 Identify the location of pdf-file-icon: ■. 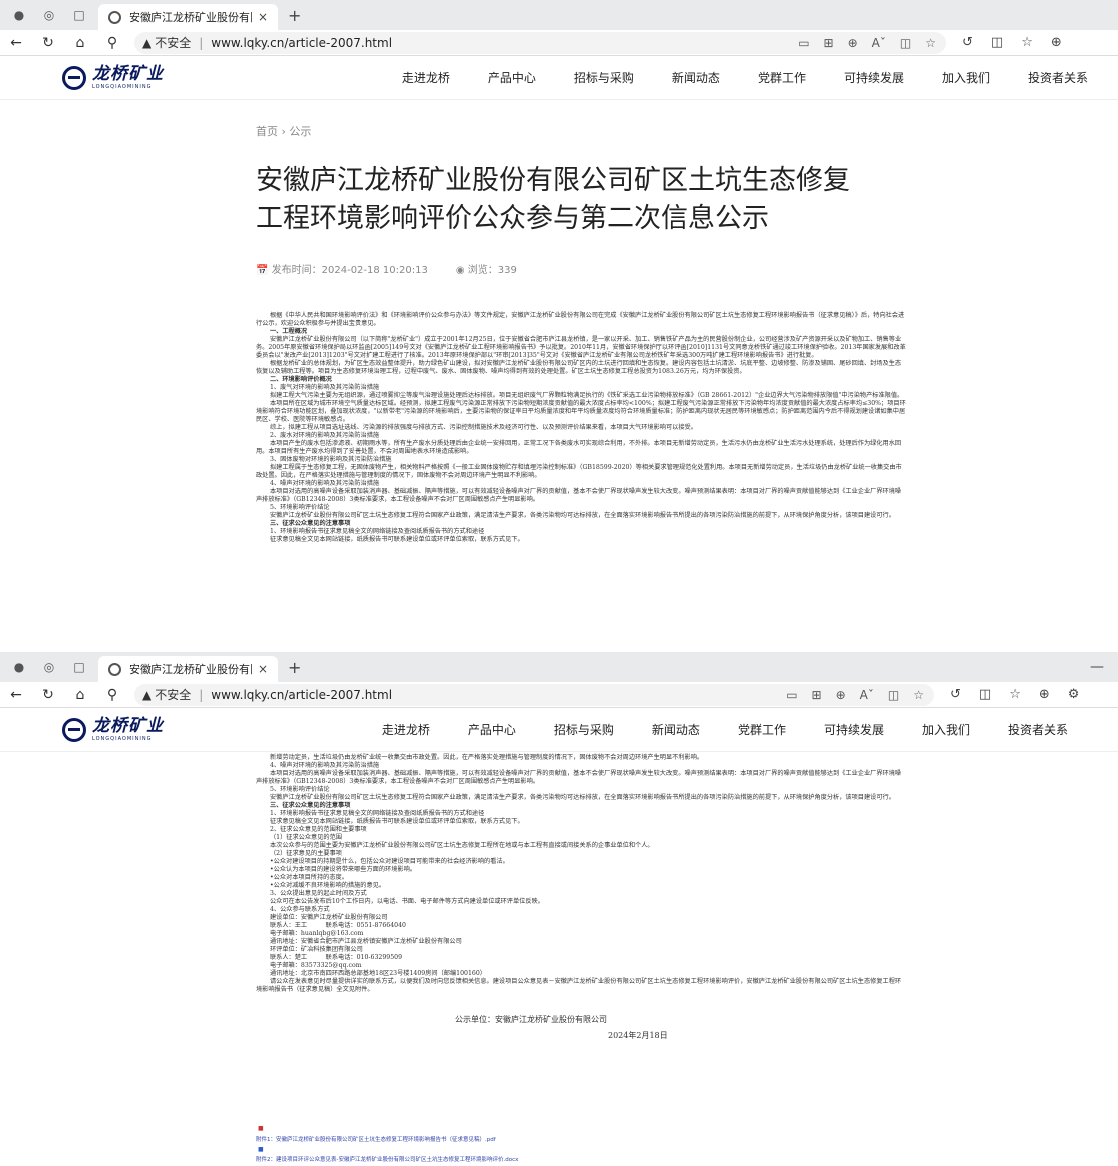
(261, 1128).